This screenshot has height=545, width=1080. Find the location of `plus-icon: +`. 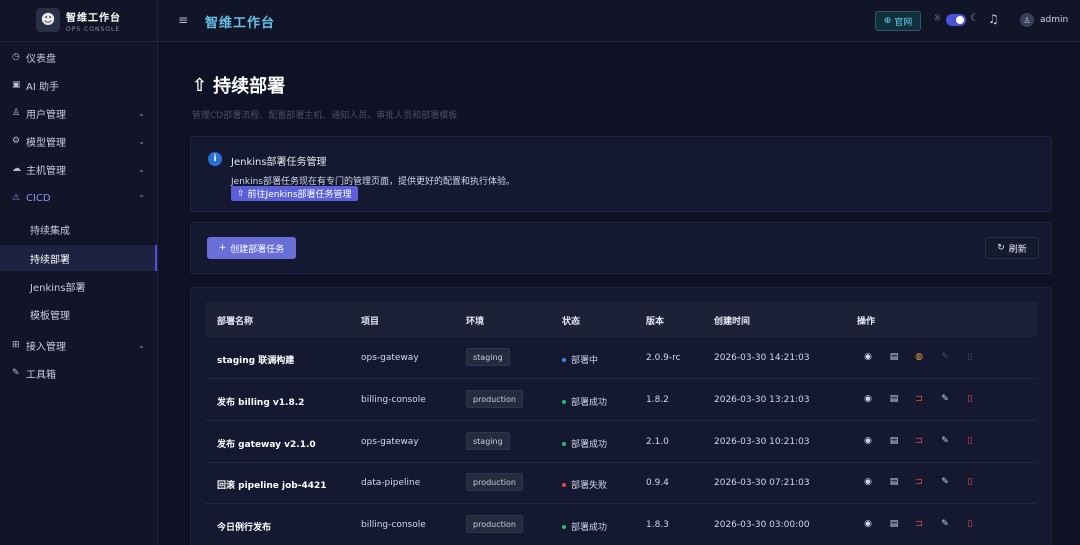

plus-icon: + is located at coordinates (222, 248).